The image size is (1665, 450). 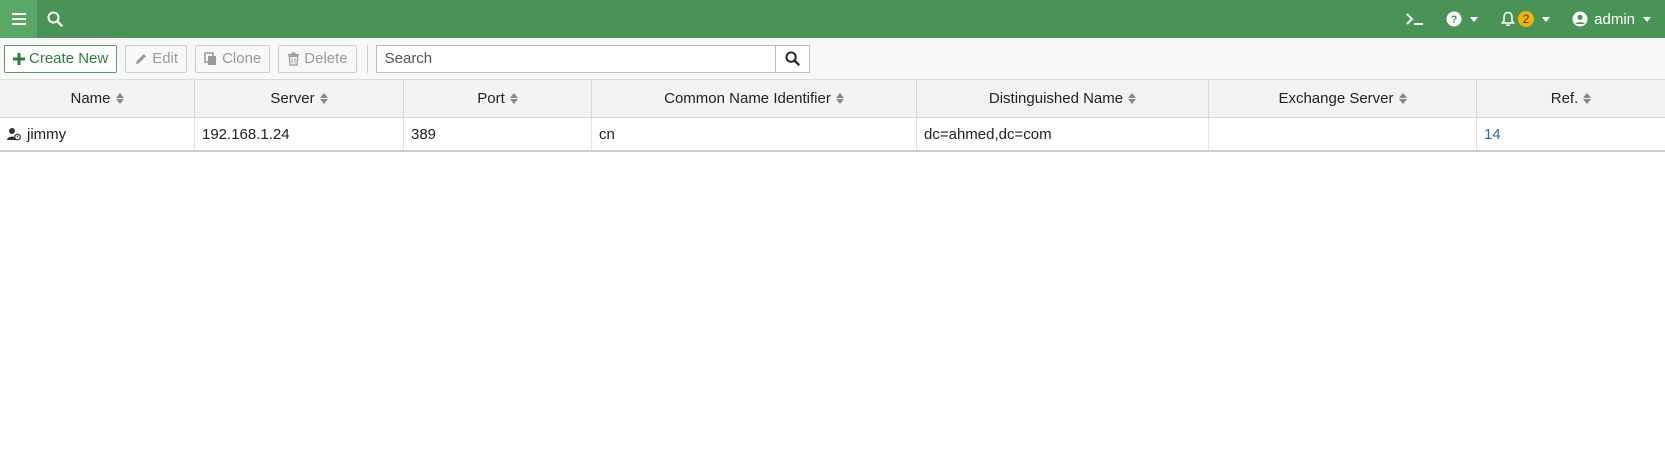 I want to click on delete-button: Delete, so click(x=317, y=58).